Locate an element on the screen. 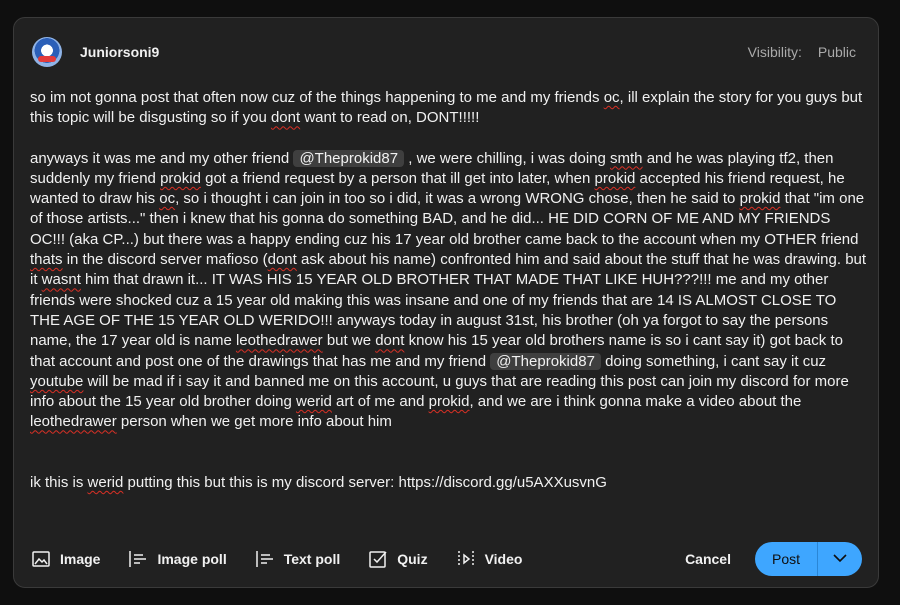  image-icon is located at coordinates (41, 559).